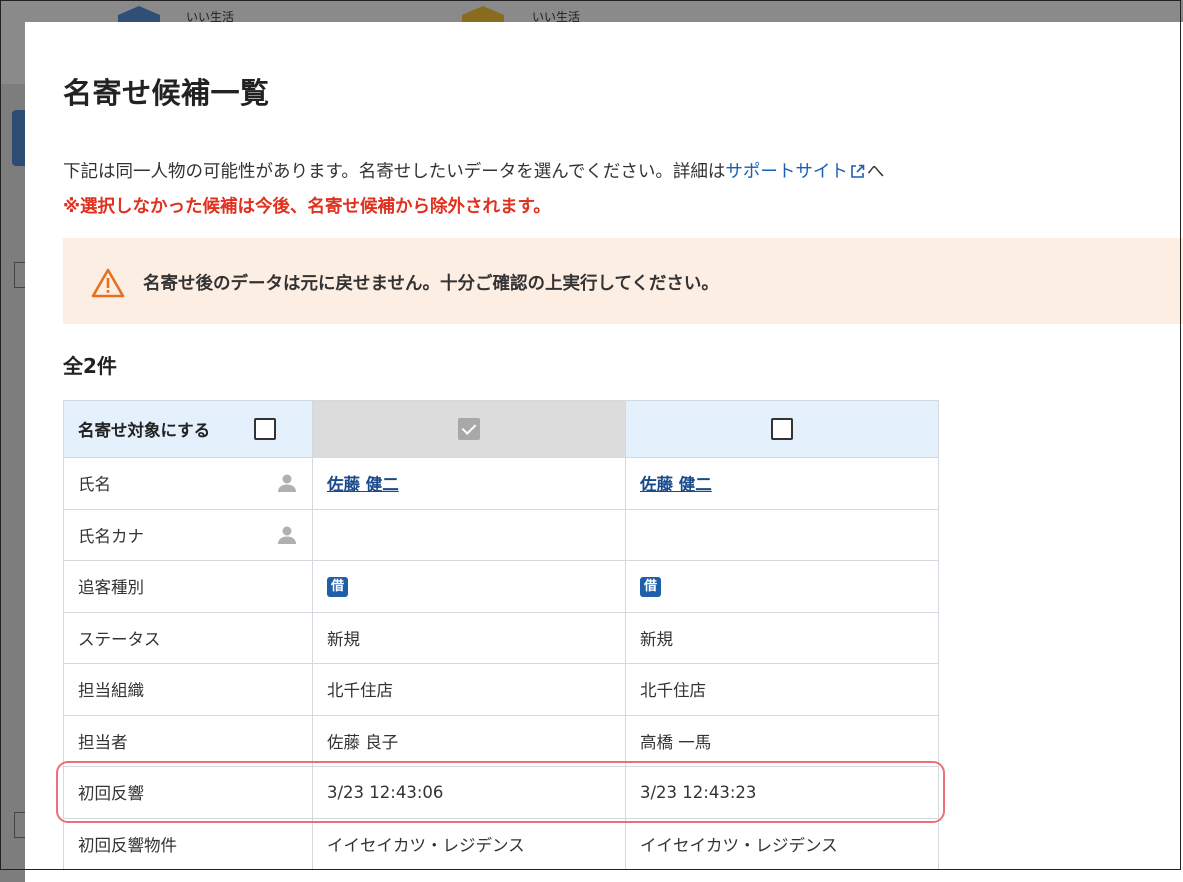  I want to click on row-label-cell: 担当者, so click(188, 740).